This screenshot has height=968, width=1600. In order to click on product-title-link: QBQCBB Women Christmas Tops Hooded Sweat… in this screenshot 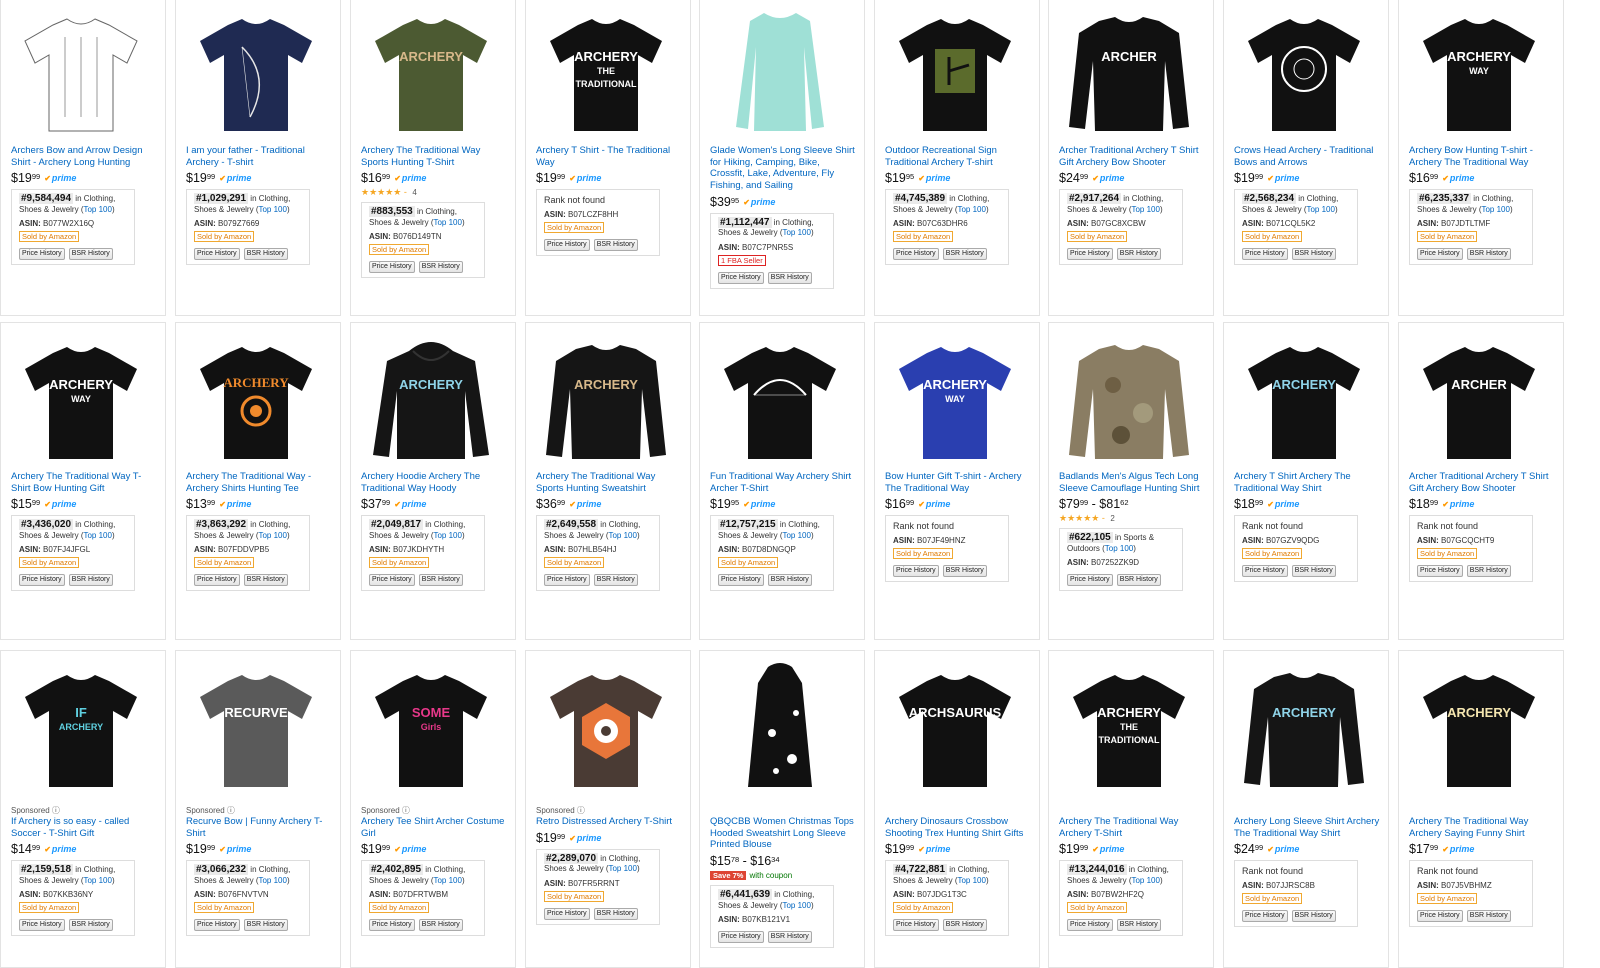, I will do `click(783, 833)`.